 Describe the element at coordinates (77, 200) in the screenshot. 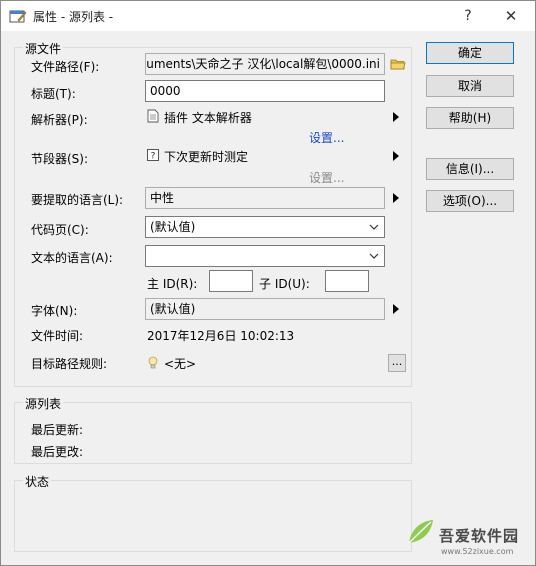

I see `extract-language-label: 要提取的语言(L):` at that location.